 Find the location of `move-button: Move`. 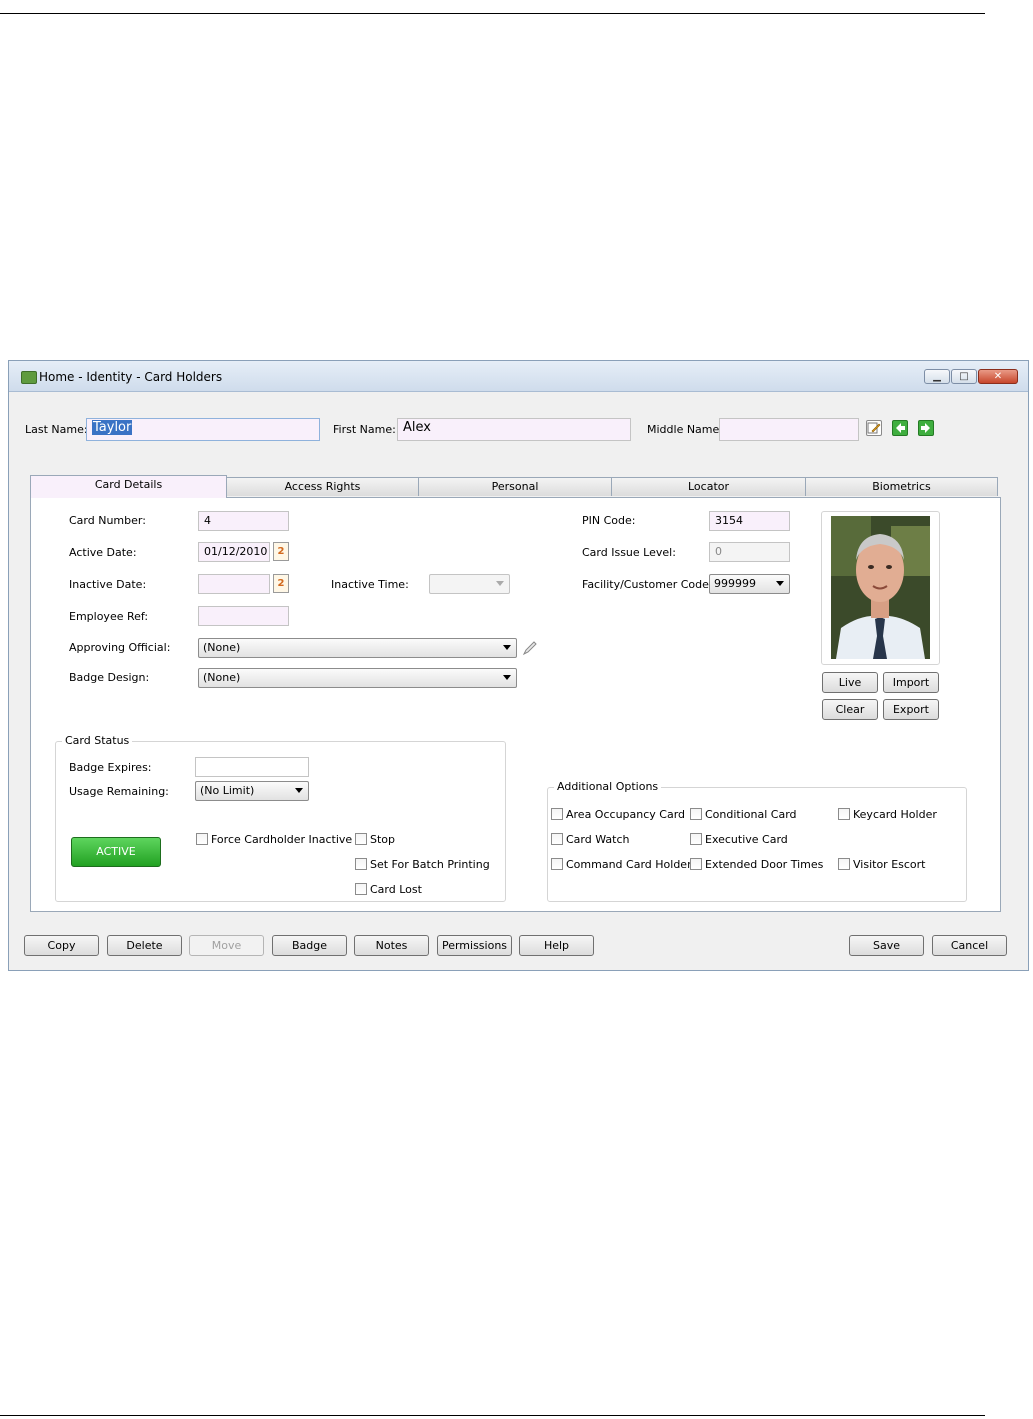

move-button: Move is located at coordinates (226, 945).